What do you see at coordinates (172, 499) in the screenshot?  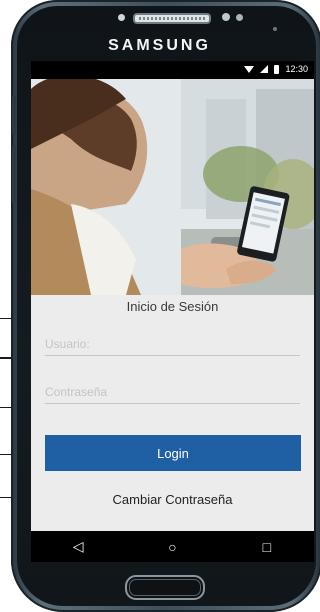 I see `change-password-link: Cambiar Contraseña` at bounding box center [172, 499].